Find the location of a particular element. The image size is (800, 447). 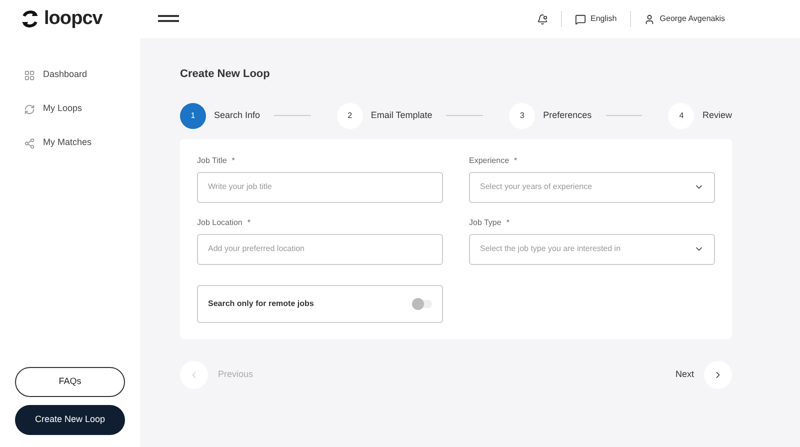

step-number: 1 is located at coordinates (193, 115).